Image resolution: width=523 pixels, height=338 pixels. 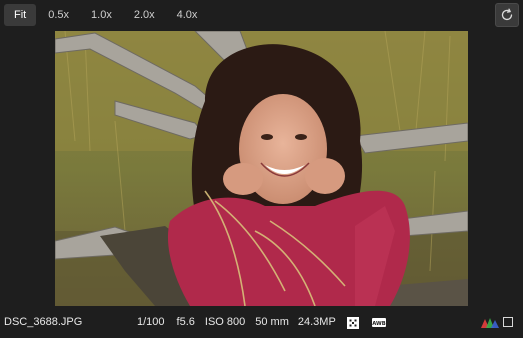 I want to click on shutter-speed: 1/100, so click(x=151, y=322).